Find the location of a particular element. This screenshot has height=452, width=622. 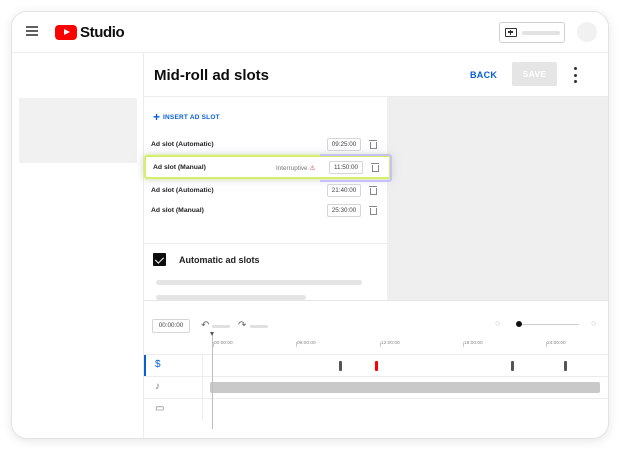

page-header: Mid-roll ad slots BACK SAVE is located at coordinates (376, 75).